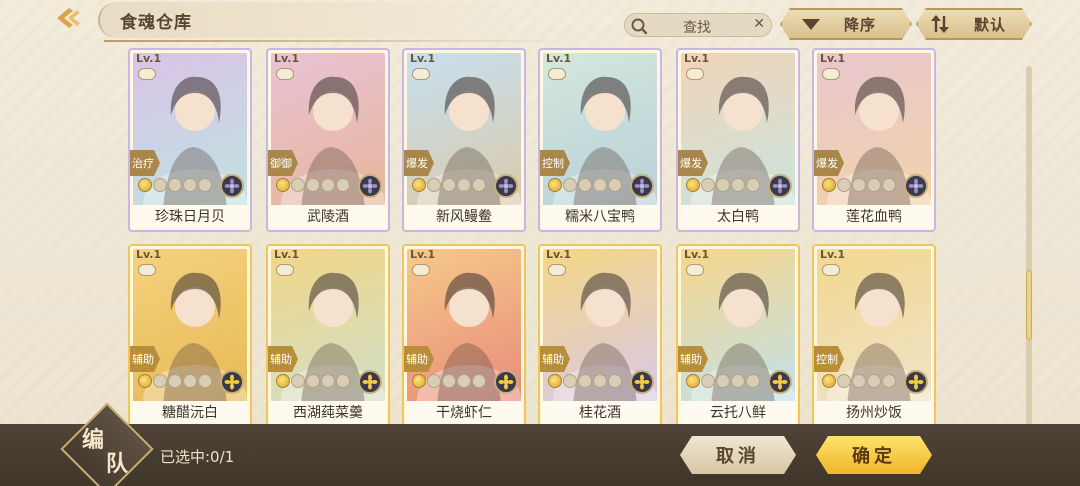 The height and width of the screenshot is (486, 1080). What do you see at coordinates (190, 336) in the screenshot?
I see `food-soul-card: Lv.1 辅助 糖醋沅白` at bounding box center [190, 336].